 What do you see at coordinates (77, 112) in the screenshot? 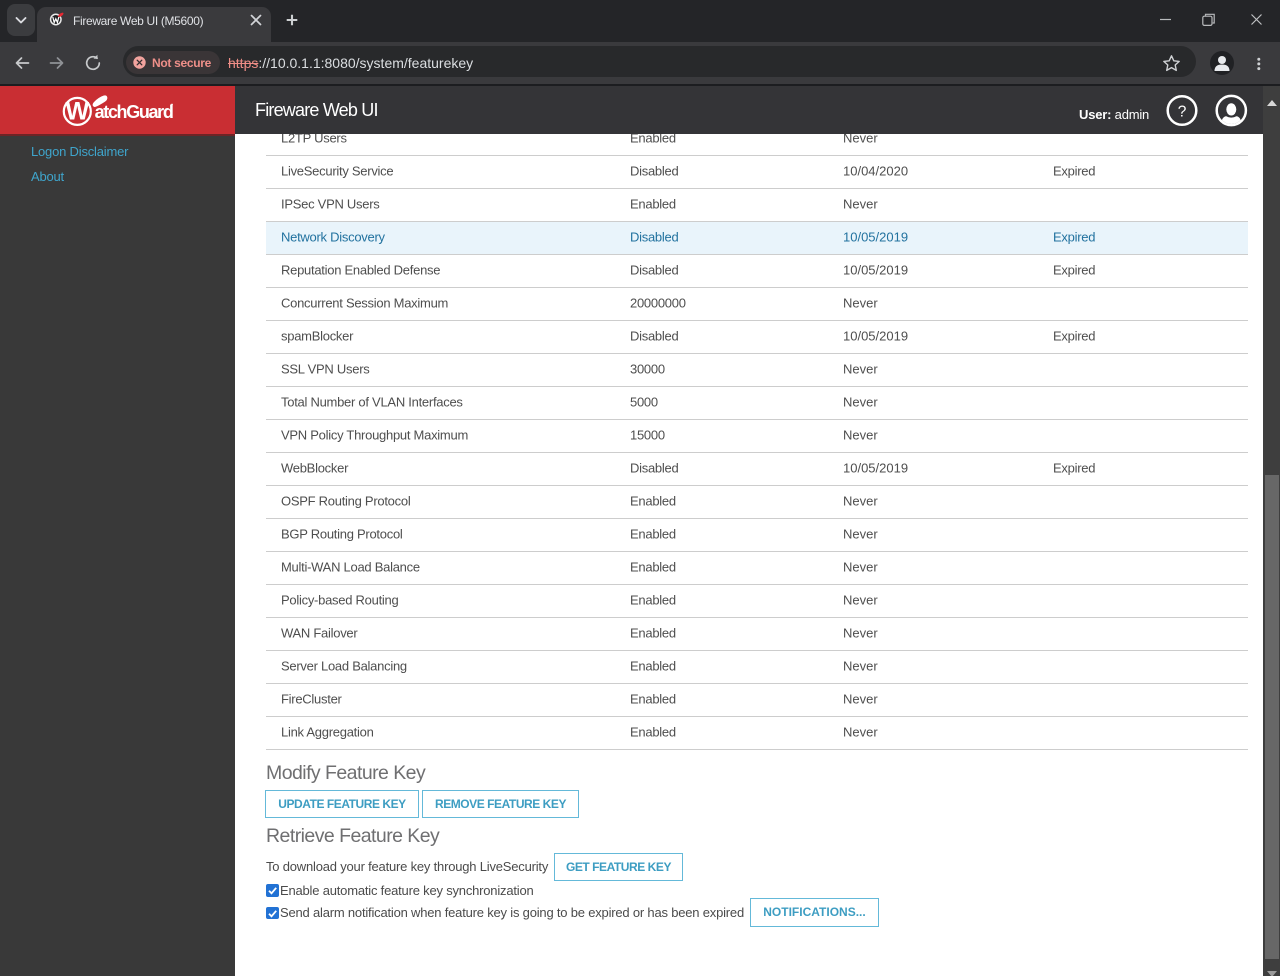
I see `svg-text: W` at bounding box center [77, 112].